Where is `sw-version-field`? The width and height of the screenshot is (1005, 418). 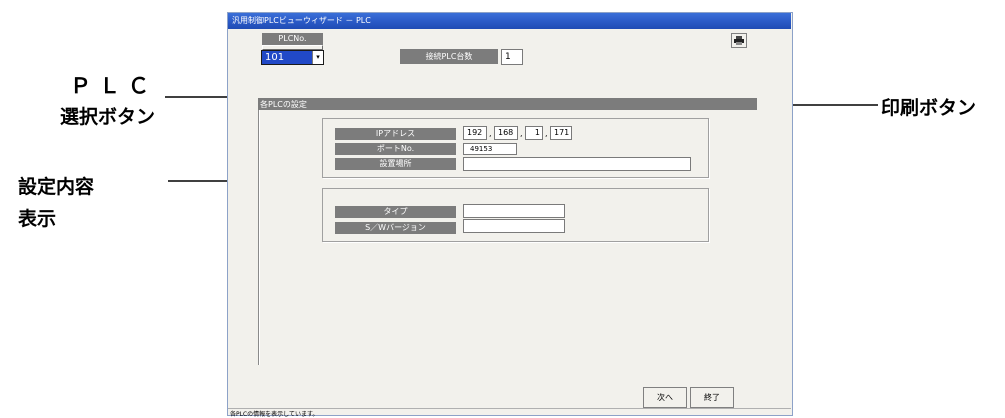 sw-version-field is located at coordinates (514, 226).